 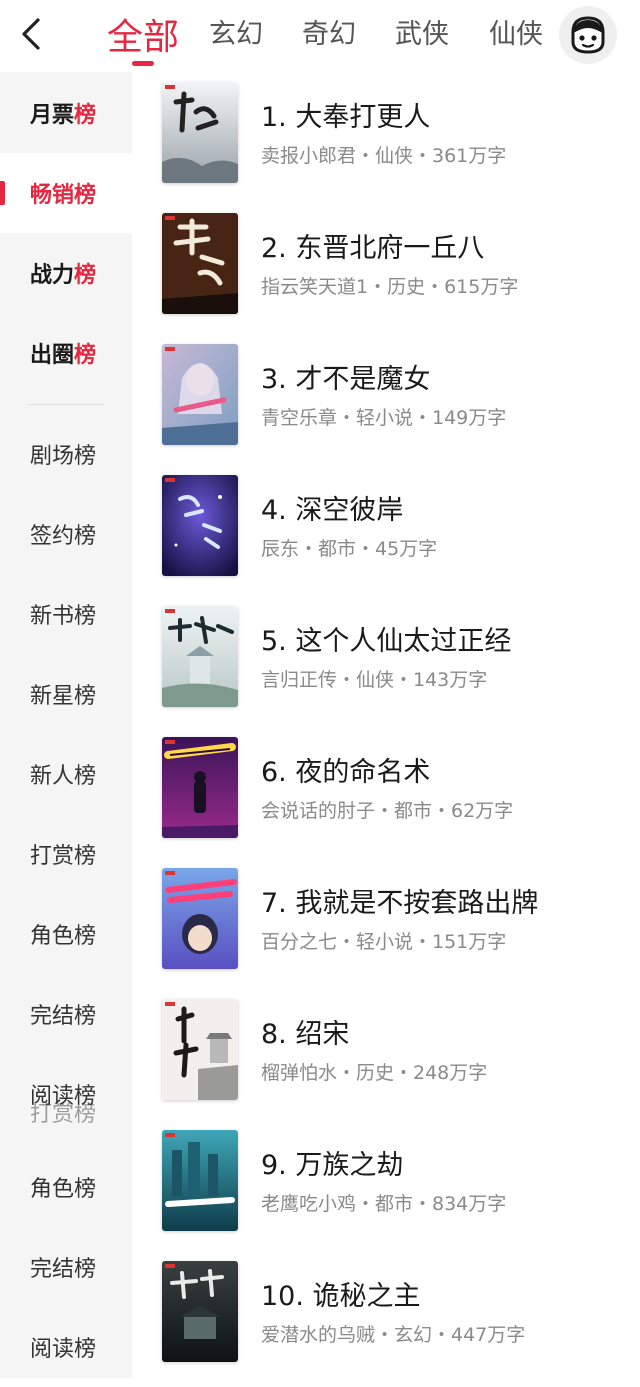 I want to click on sidebar-item-tips: 打赏榜, so click(x=66, y=854).